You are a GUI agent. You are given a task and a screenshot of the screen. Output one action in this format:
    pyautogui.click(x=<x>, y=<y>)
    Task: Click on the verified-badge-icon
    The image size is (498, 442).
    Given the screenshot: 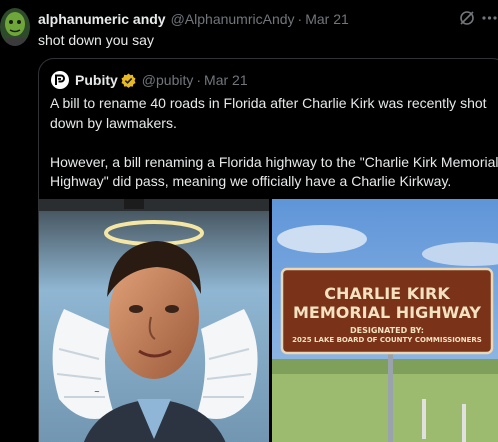 What is the action you would take?
    pyautogui.click(x=128, y=80)
    